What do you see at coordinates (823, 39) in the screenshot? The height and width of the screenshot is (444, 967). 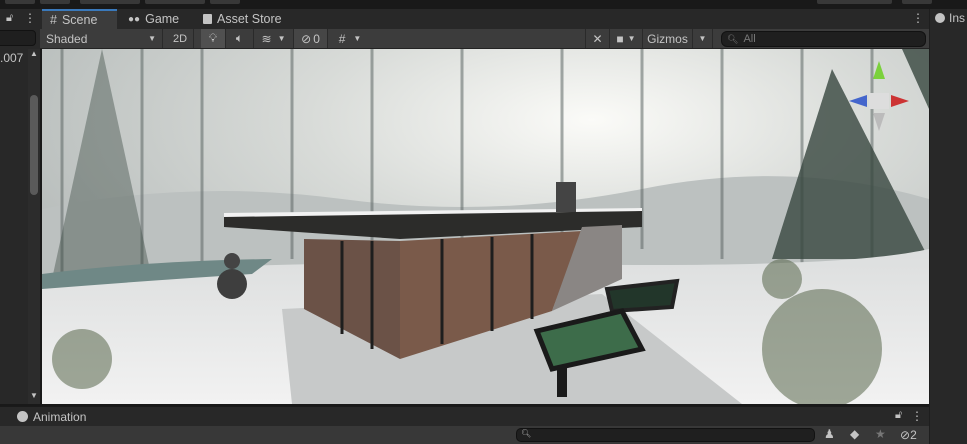 I see `scene-search-input: 🔍︎ All` at bounding box center [823, 39].